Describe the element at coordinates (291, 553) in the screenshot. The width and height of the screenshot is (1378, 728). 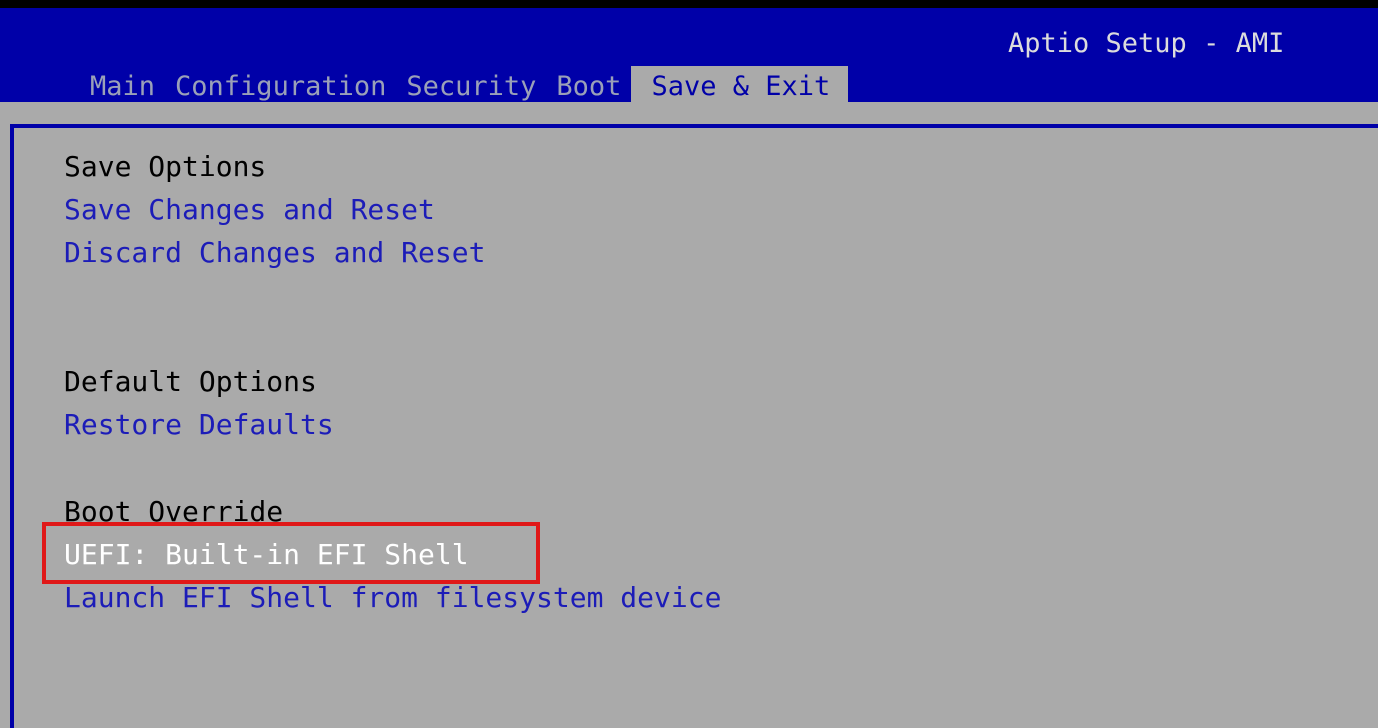
I see `annotation-highlight-box` at that location.